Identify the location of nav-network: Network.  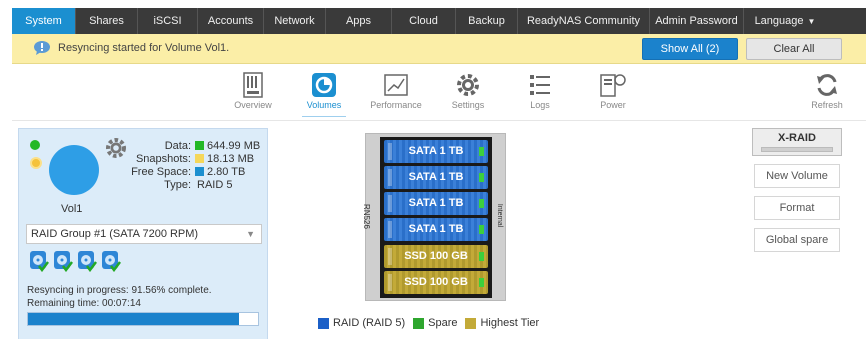
(295, 21).